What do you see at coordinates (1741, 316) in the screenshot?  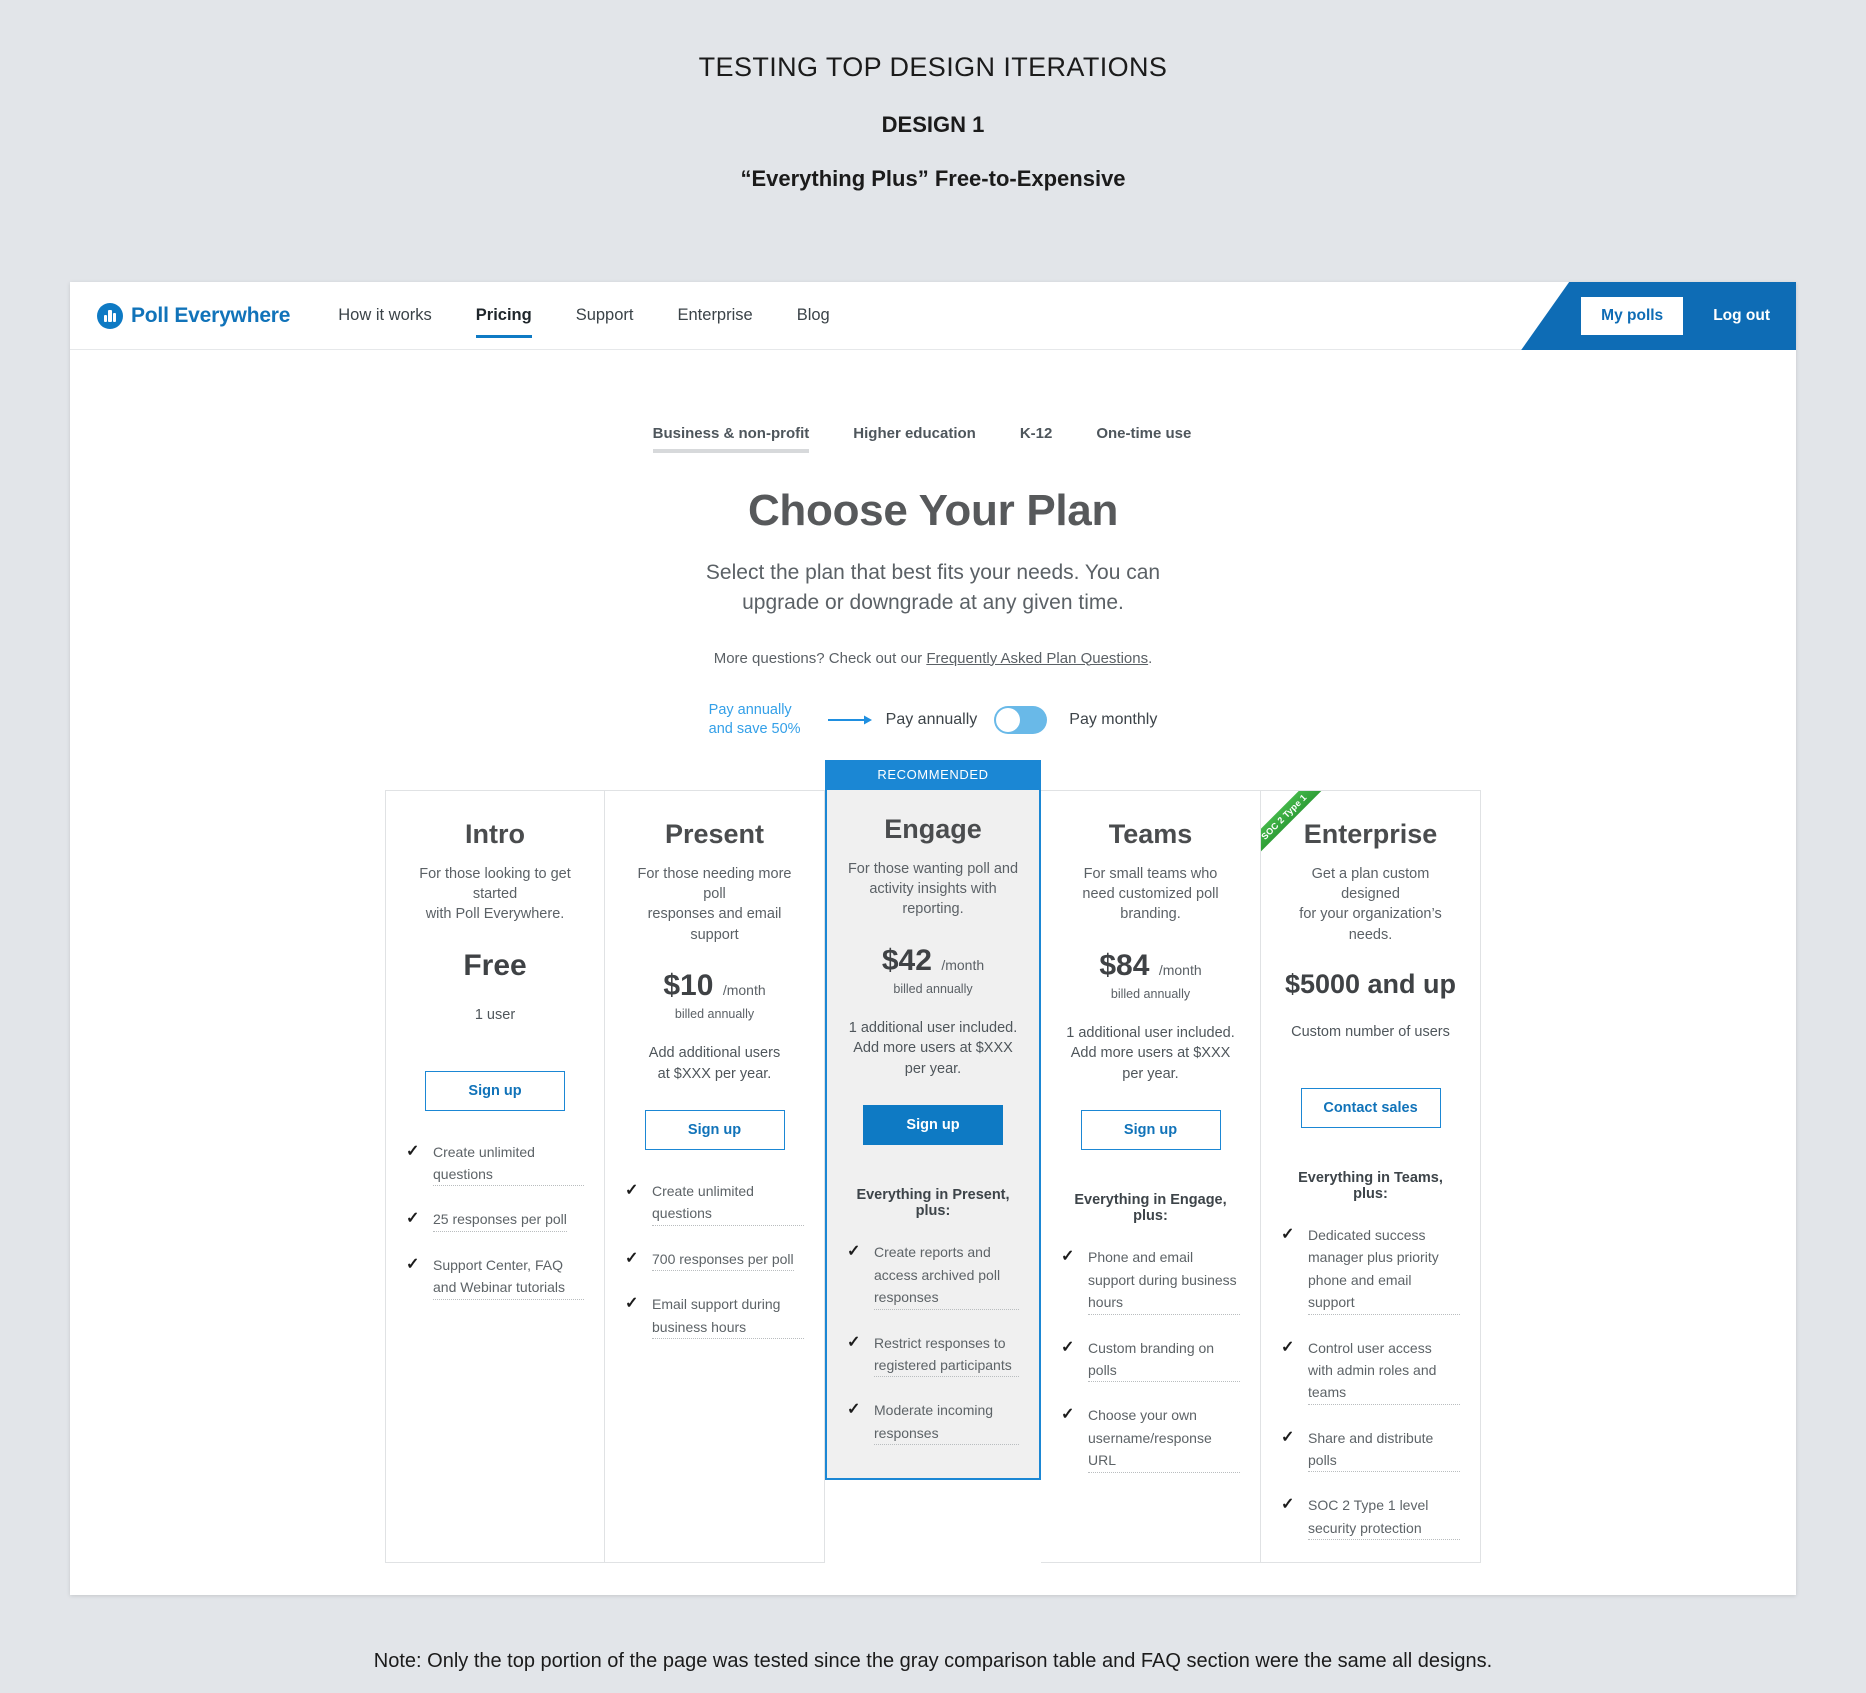 I see `log-out-button: Log out` at bounding box center [1741, 316].